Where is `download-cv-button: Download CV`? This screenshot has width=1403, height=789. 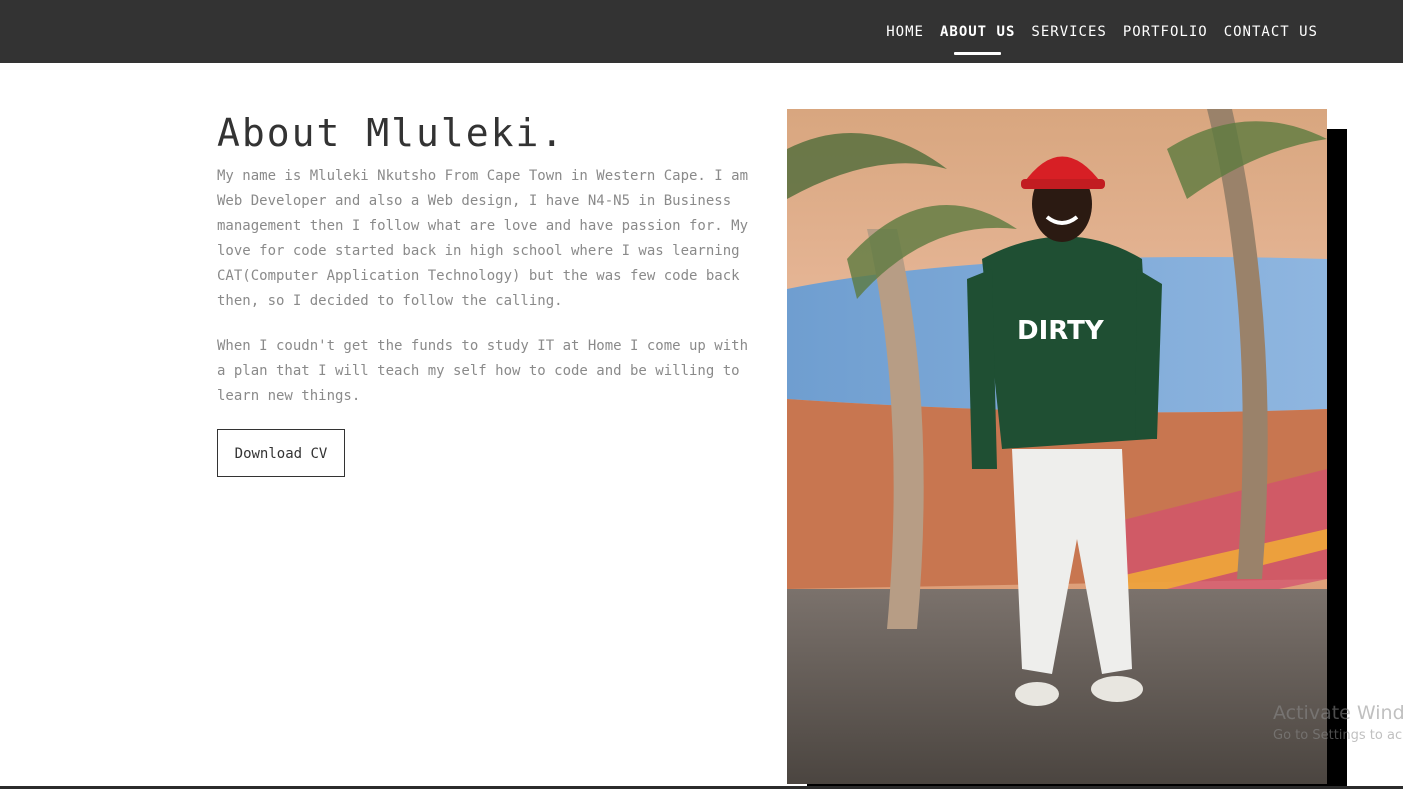
download-cv-button: Download CV is located at coordinates (281, 453).